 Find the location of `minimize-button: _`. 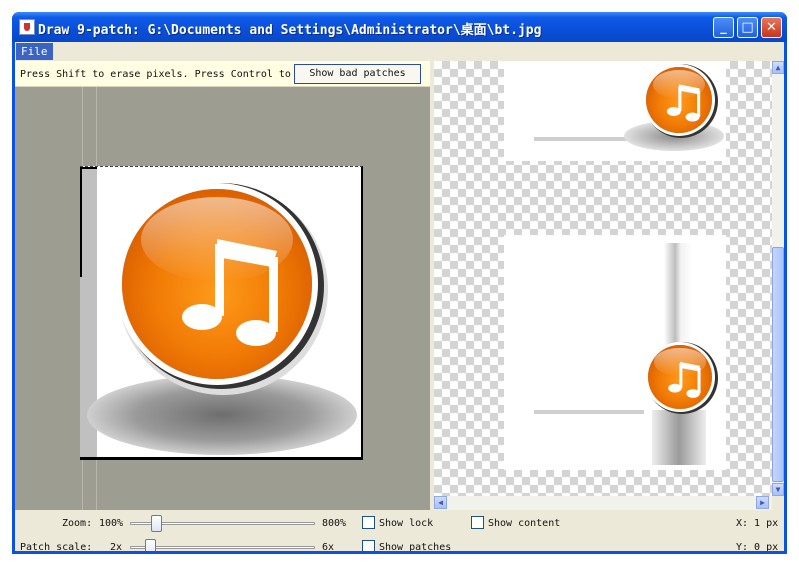

minimize-button: _ is located at coordinates (723, 27).